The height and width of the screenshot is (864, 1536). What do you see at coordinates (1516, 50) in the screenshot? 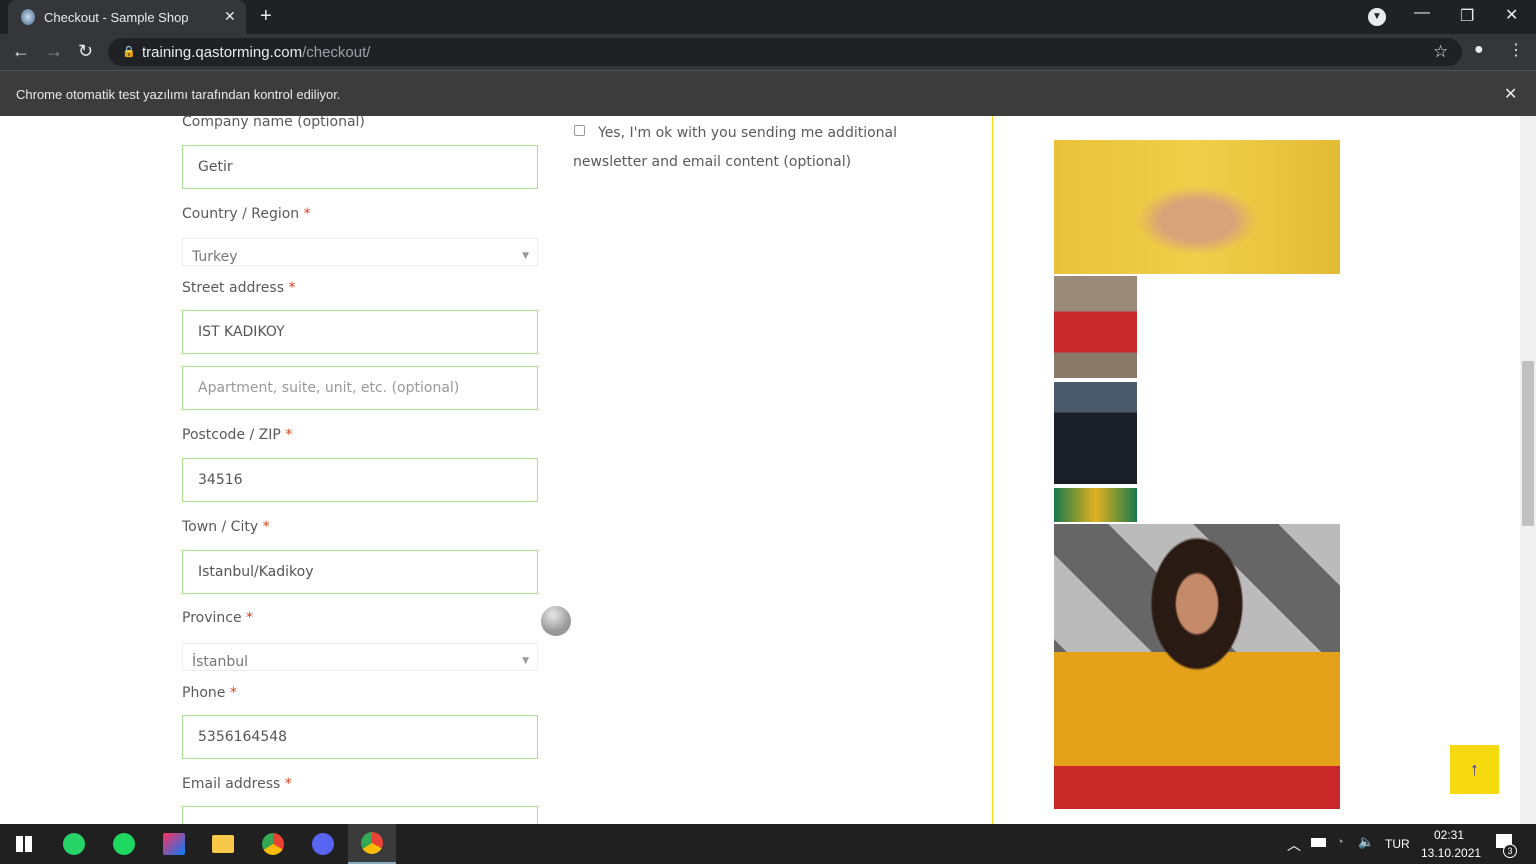
I see `menu-icon: ⋮` at bounding box center [1516, 50].